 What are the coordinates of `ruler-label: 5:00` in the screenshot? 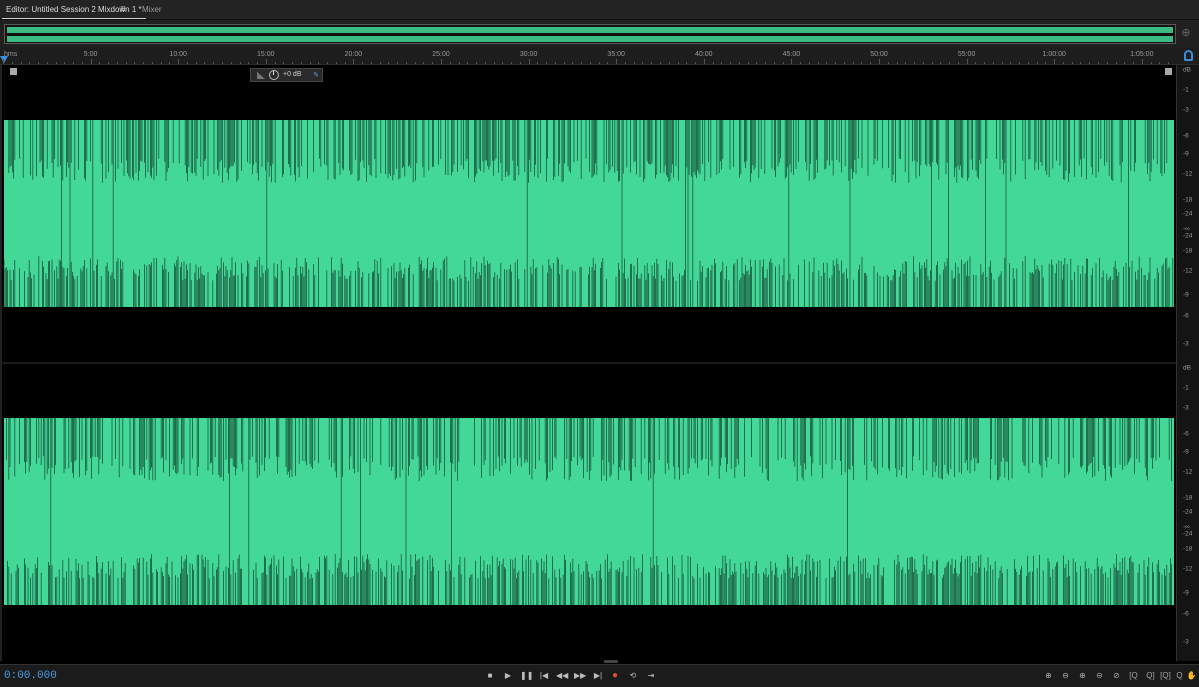 It's located at (90, 54).